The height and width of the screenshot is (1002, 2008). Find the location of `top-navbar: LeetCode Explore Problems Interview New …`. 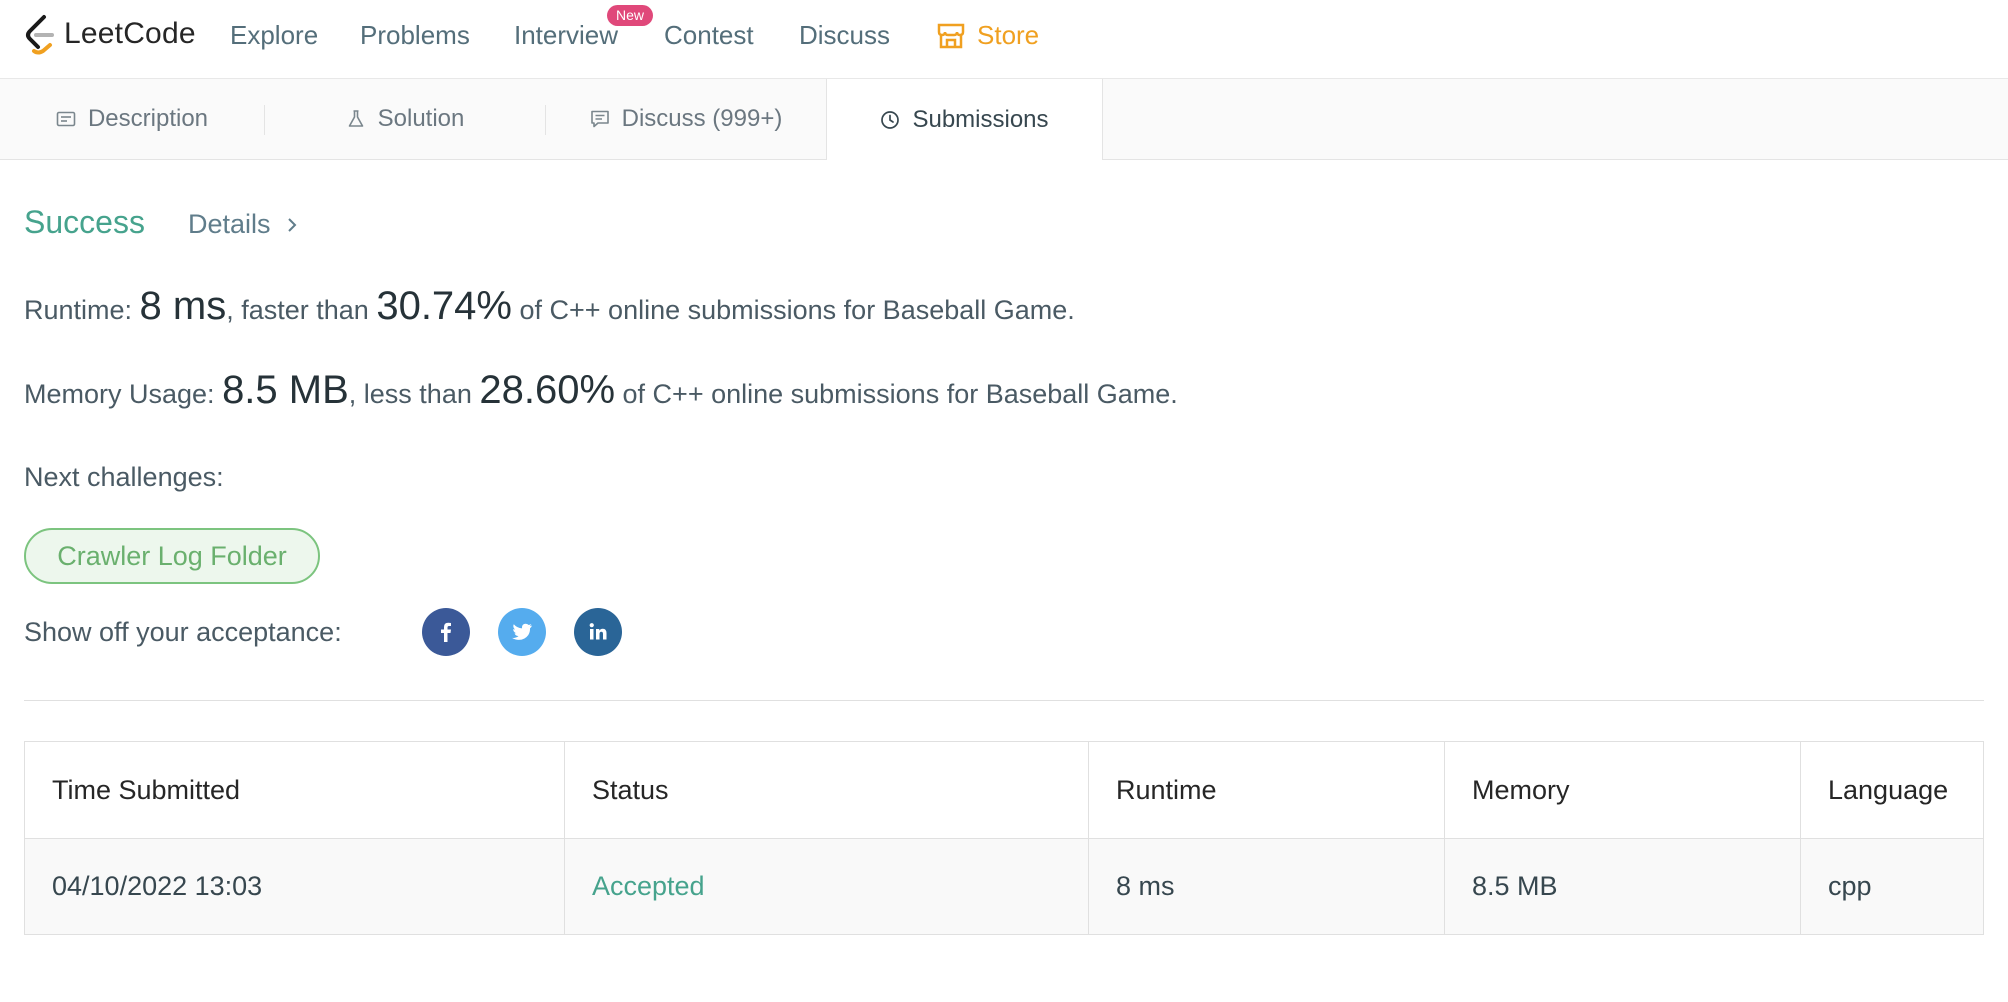

top-navbar: LeetCode Explore Problems Interview New … is located at coordinates (1004, 39).